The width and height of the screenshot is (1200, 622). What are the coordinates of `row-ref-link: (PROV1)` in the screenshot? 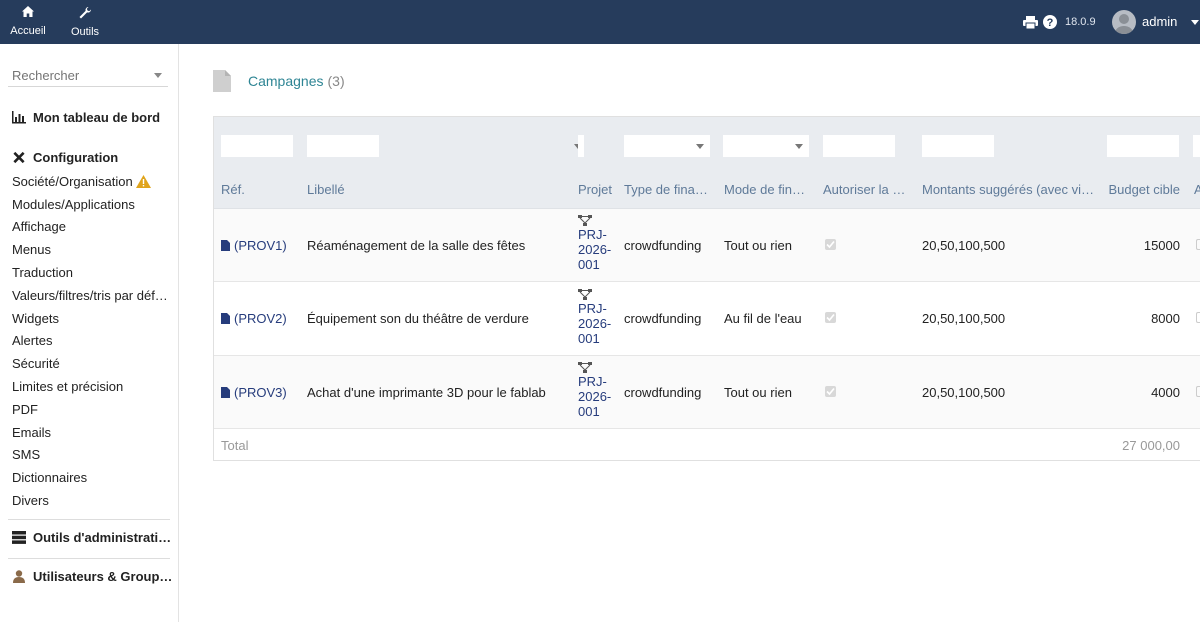 It's located at (254, 245).